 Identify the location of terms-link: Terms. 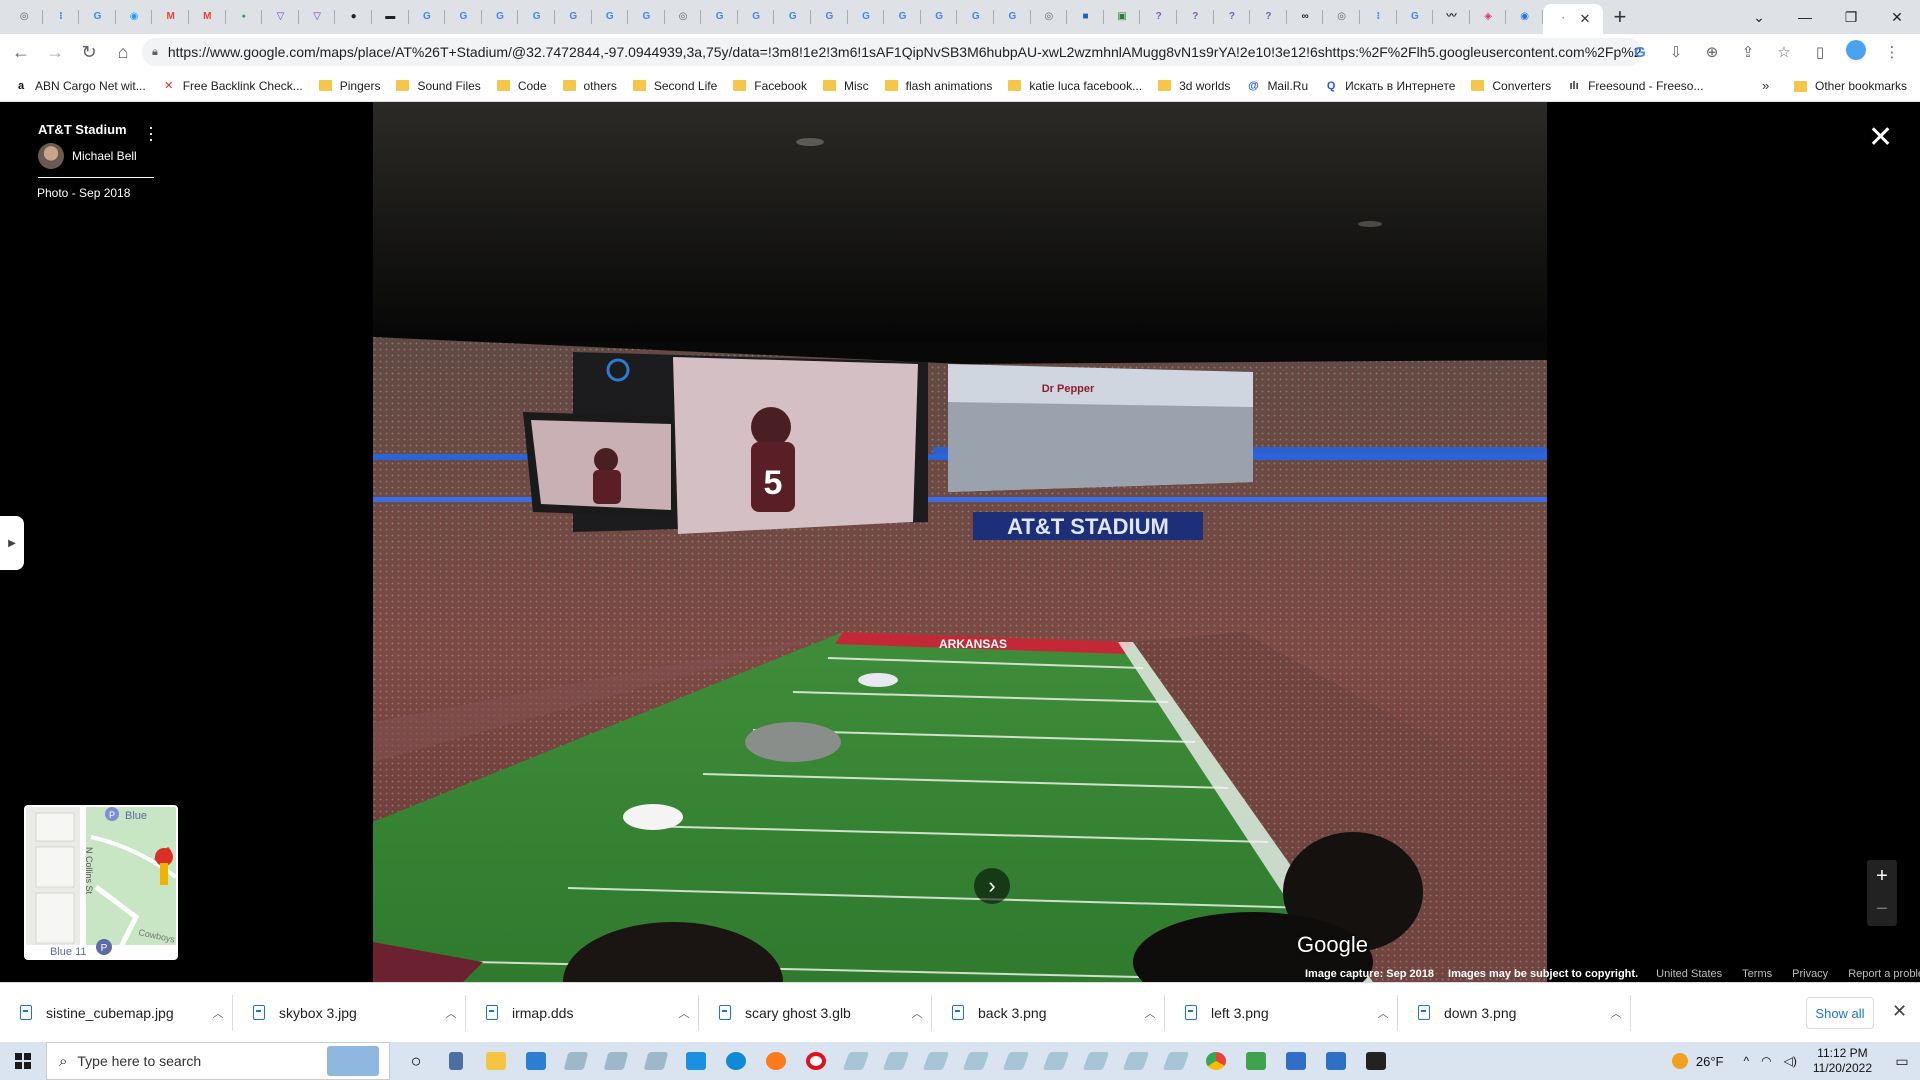
(1757, 974).